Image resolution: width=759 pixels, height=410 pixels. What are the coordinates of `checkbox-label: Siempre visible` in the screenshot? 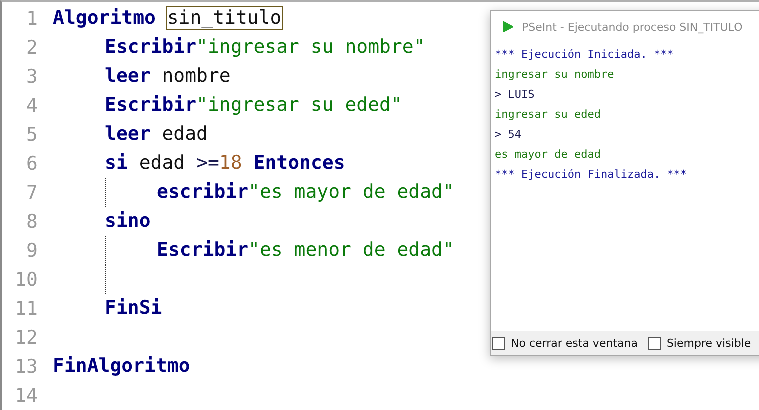 It's located at (709, 343).